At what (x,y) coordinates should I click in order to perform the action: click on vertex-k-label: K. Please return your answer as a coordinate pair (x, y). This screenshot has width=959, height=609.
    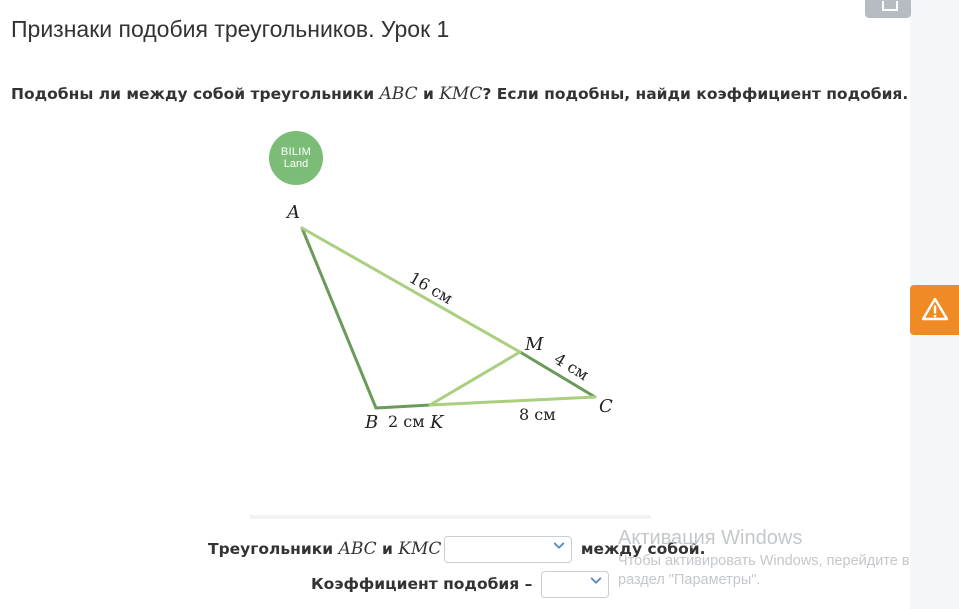
    Looking at the image, I should click on (437, 422).